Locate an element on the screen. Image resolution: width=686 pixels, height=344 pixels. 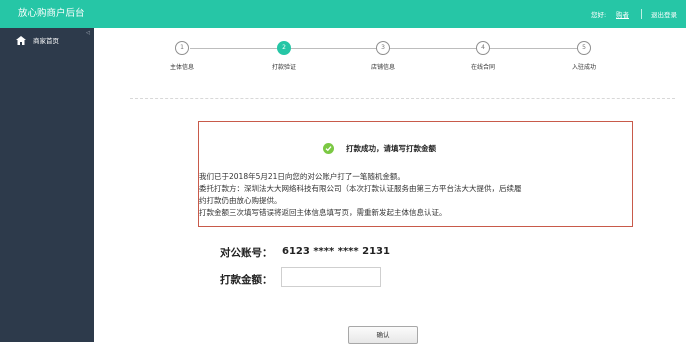
account-label: 对公账号： is located at coordinates (246, 253).